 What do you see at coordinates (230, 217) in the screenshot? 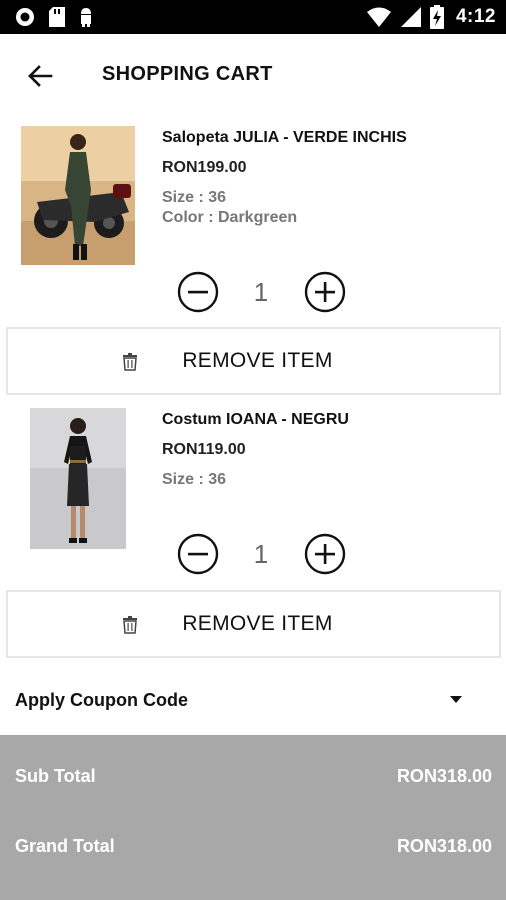
I see `product-color: Color : Darkgreen` at bounding box center [230, 217].